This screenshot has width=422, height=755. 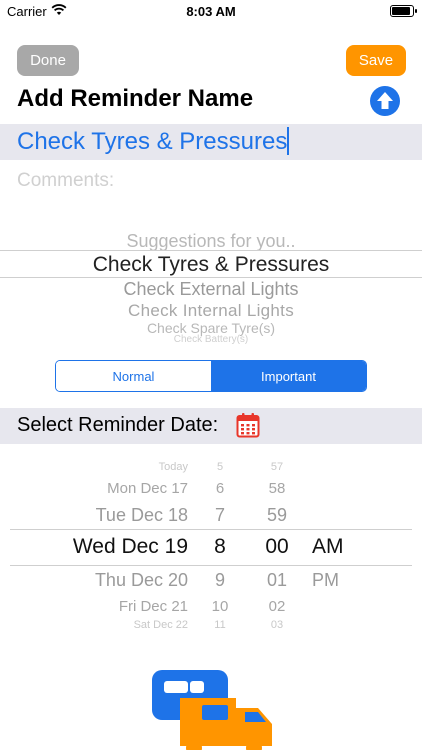 I want to click on upload-arrow-icon, so click(x=385, y=101).